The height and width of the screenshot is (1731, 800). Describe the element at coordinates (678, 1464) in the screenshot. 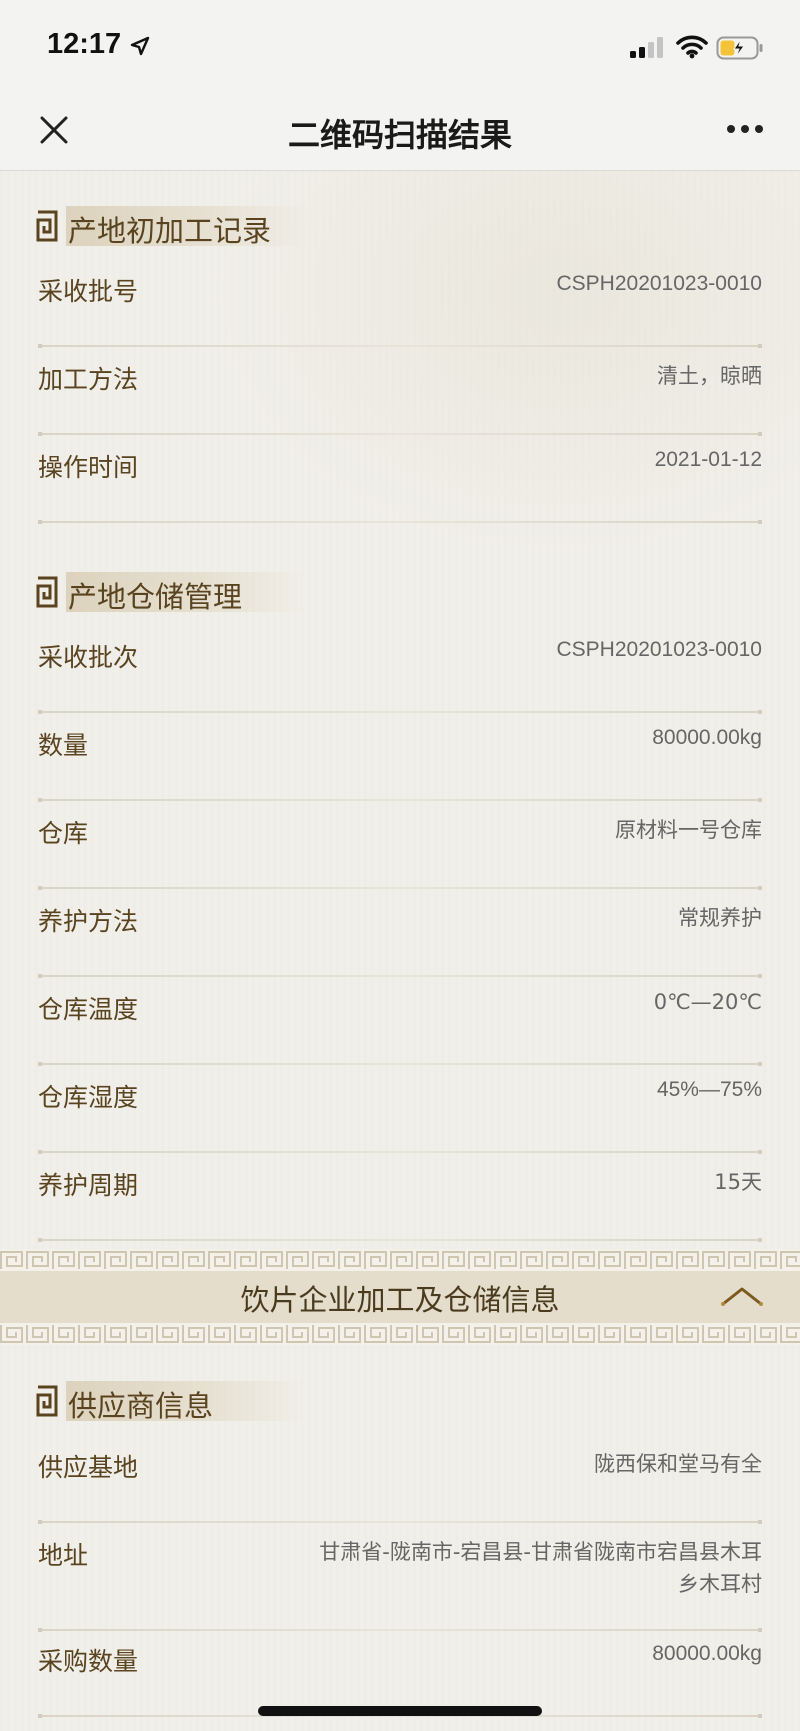

I see `row-value: 陇西保和堂马有全` at that location.